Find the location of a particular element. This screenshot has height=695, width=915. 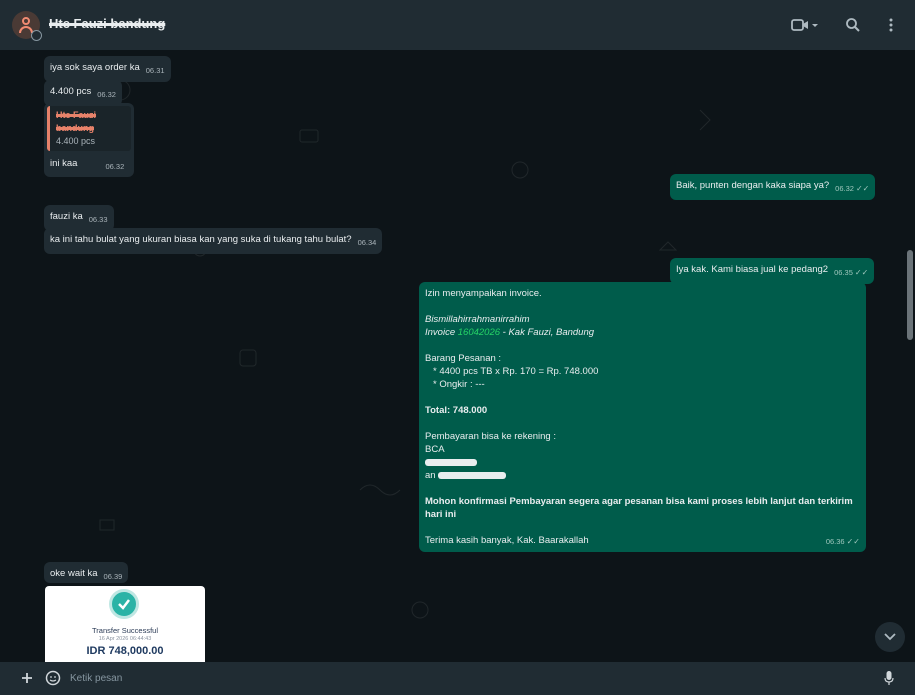

success-check-icon is located at coordinates (124, 604).